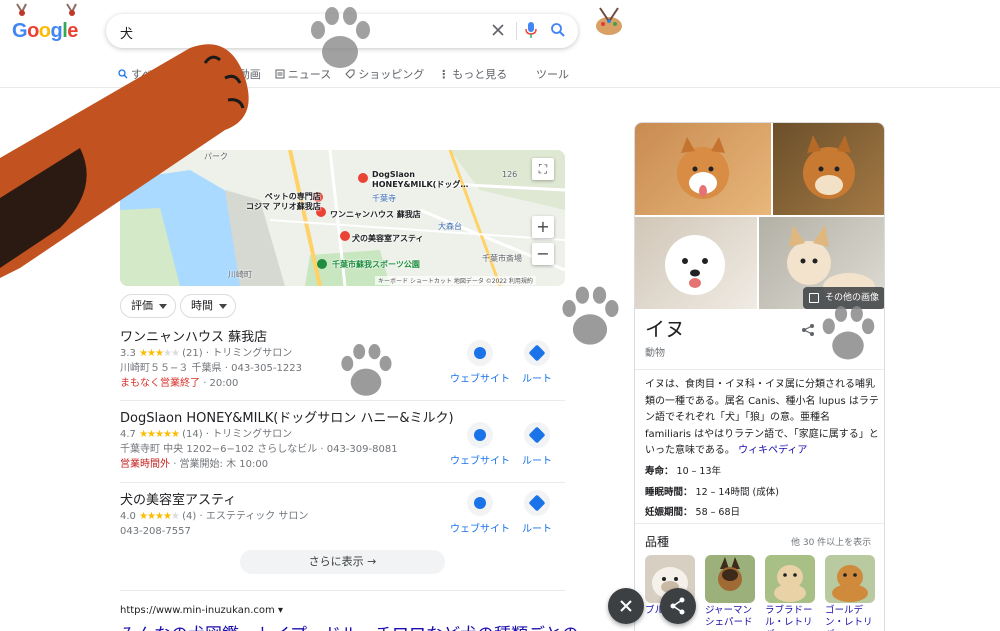 The height and width of the screenshot is (631, 1000). I want to click on microphone-icon, so click(531, 30).